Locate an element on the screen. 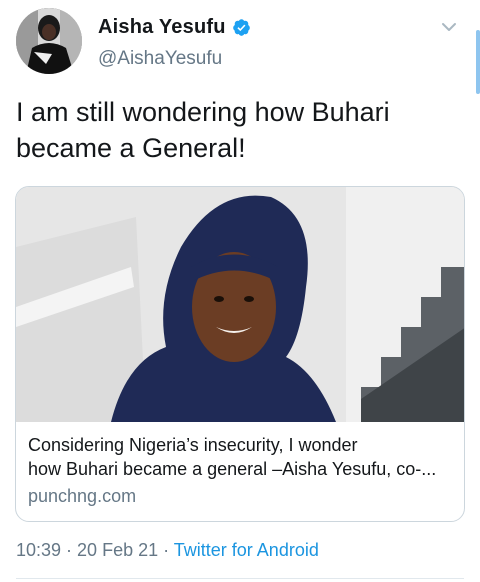 The height and width of the screenshot is (582, 480). tweet-date: 20 Feb 21 is located at coordinates (117, 550).